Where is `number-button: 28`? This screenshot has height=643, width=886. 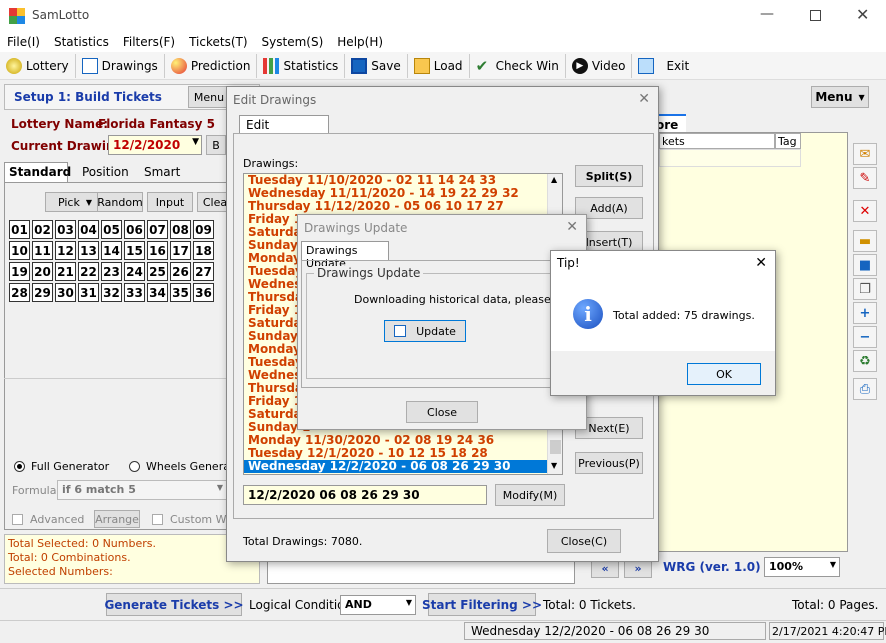
number-button: 28 is located at coordinates (19, 292).